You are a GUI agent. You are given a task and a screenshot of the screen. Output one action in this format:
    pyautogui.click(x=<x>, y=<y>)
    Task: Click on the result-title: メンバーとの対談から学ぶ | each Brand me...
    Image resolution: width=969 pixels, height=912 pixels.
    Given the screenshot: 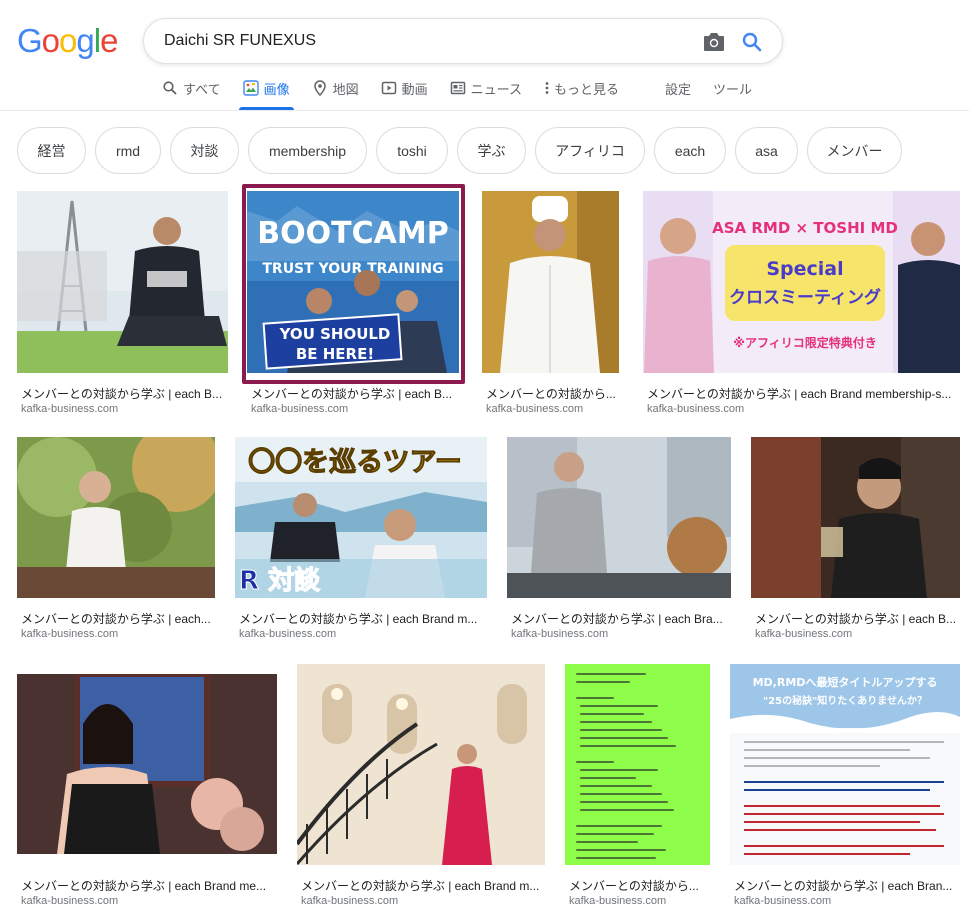 What is the action you would take?
    pyautogui.click(x=149, y=885)
    